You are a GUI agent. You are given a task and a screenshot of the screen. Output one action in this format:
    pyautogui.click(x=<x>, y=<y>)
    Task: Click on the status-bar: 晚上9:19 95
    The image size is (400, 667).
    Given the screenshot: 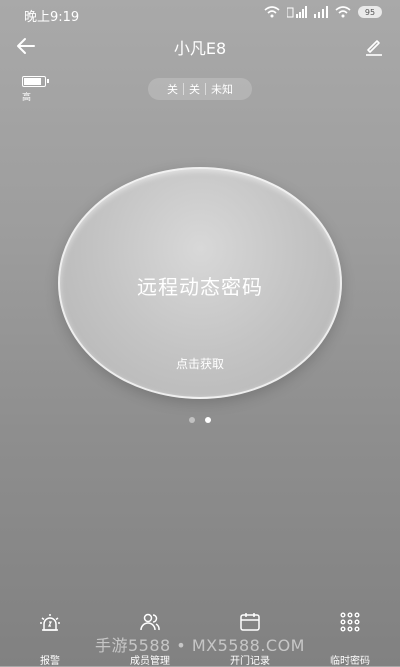 What is the action you would take?
    pyautogui.click(x=200, y=13)
    